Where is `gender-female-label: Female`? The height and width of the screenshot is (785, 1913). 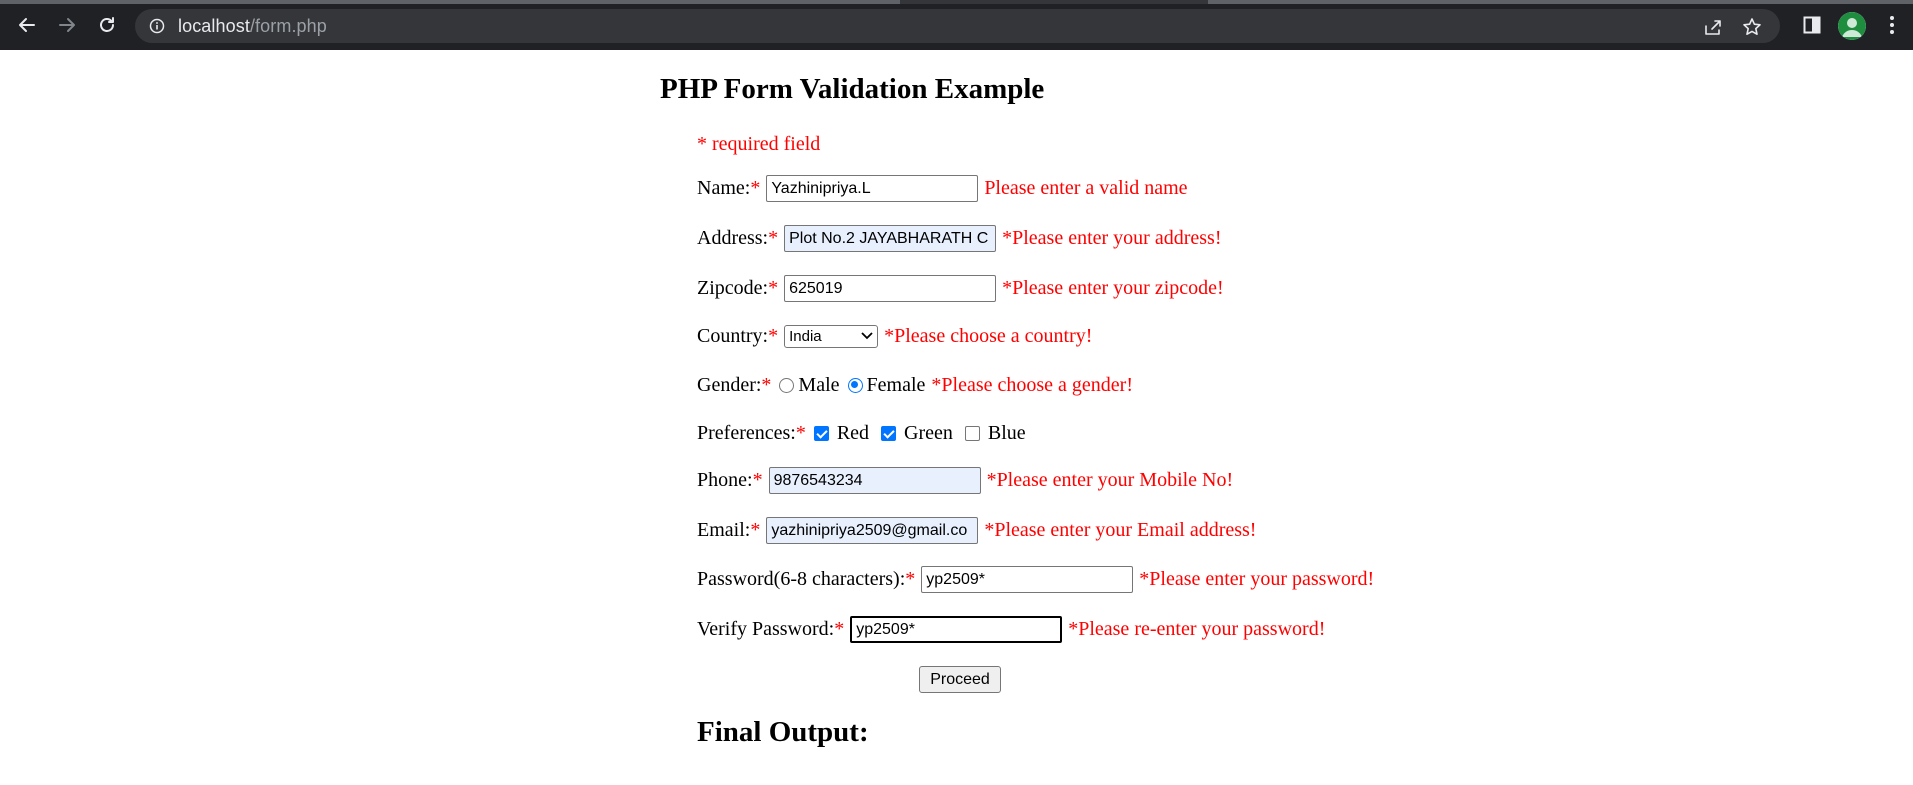
gender-female-label: Female is located at coordinates (896, 384).